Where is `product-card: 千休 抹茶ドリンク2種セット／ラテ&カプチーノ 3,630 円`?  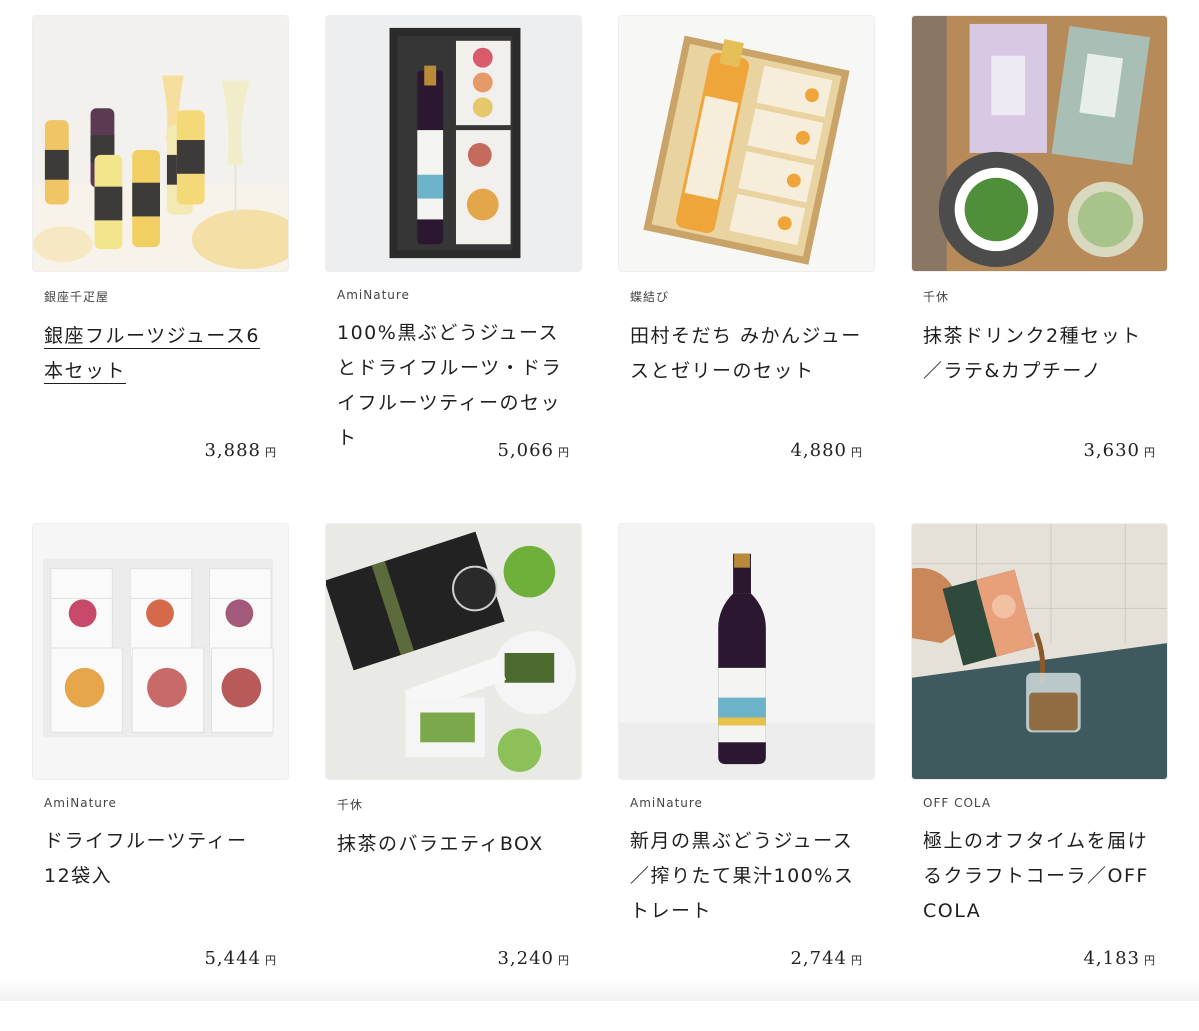 product-card: 千休 抹茶ドリンク2種セット／ラテ&カプチーノ 3,630 円 is located at coordinates (1039, 269).